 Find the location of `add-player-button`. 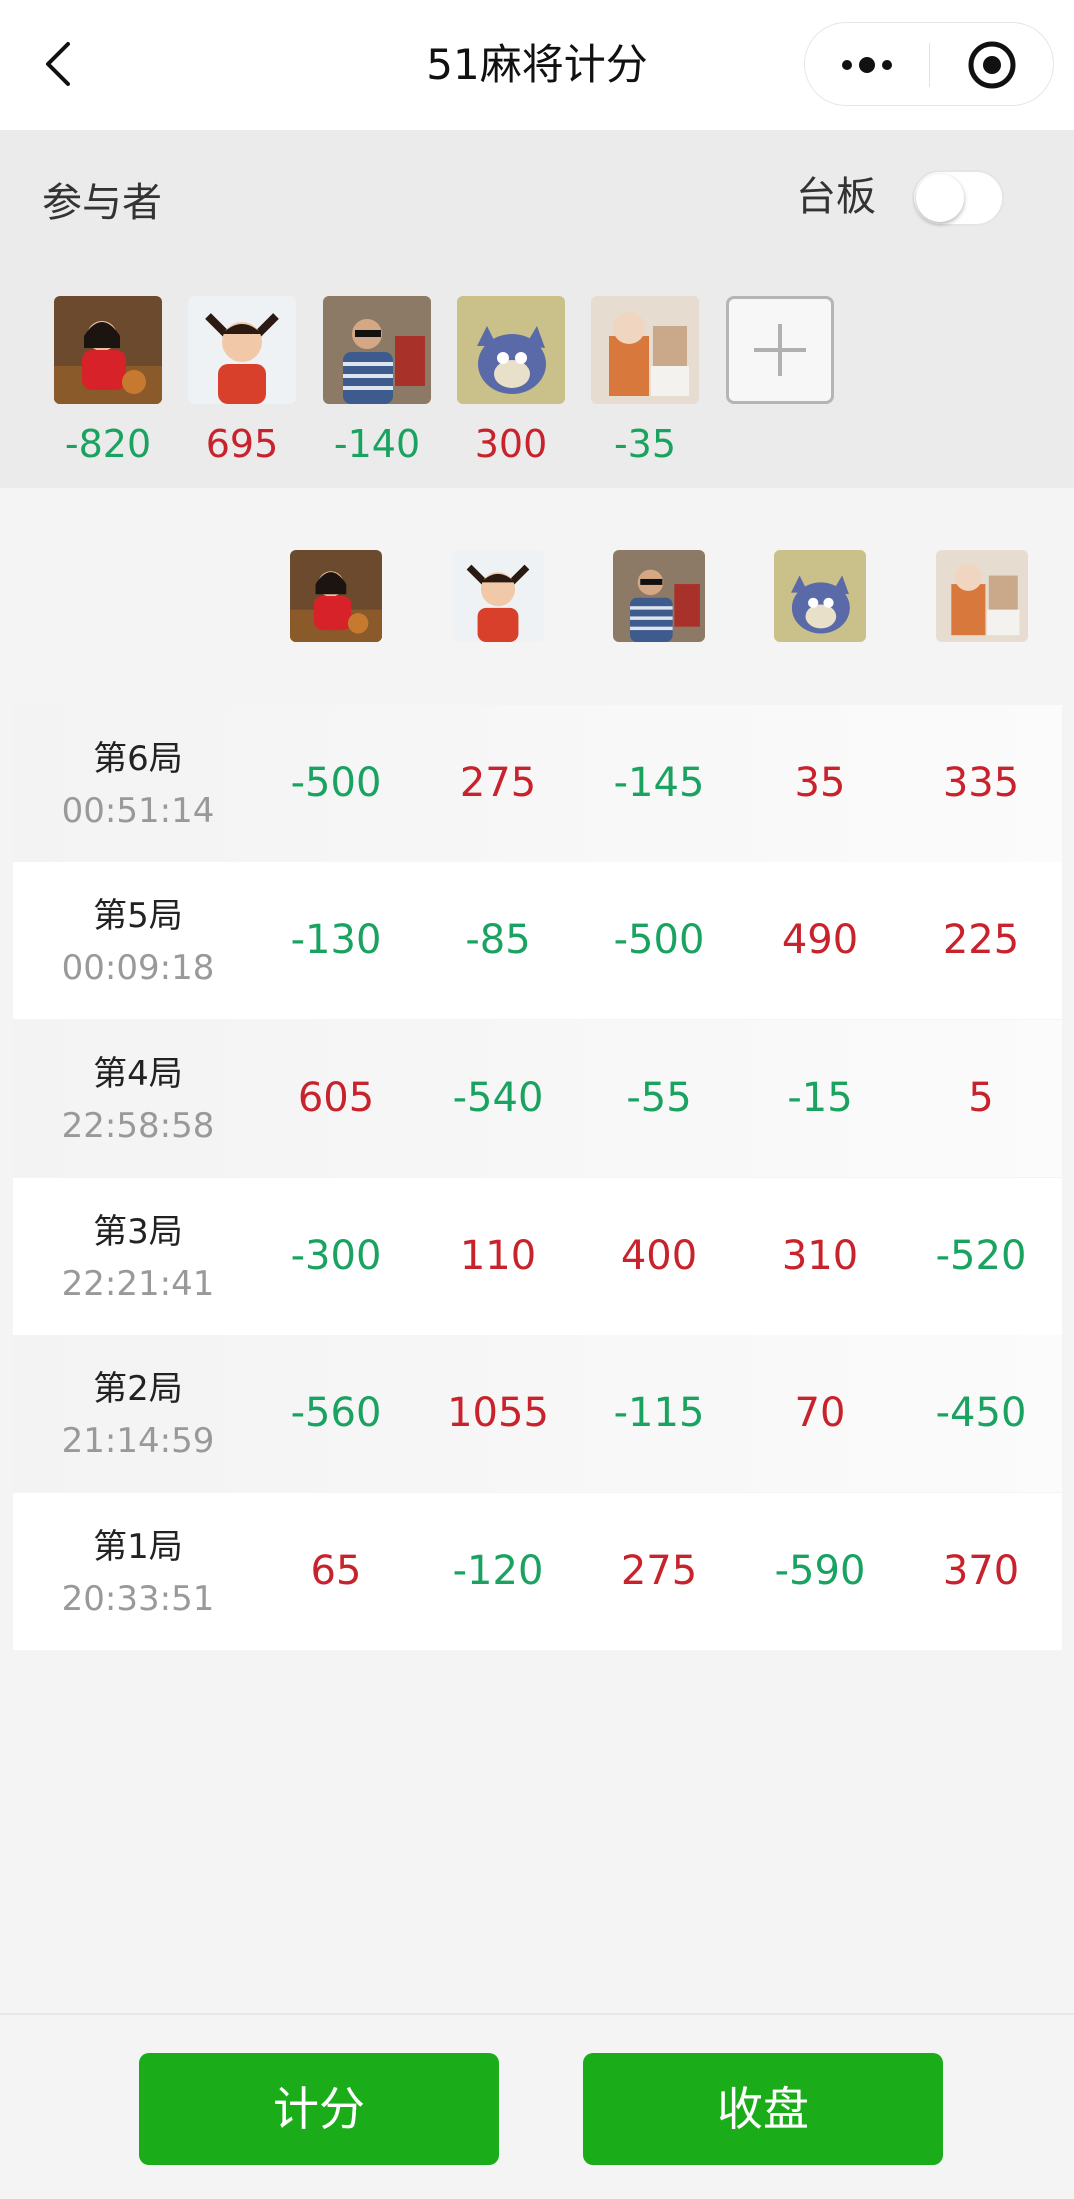

add-player-button is located at coordinates (780, 350).